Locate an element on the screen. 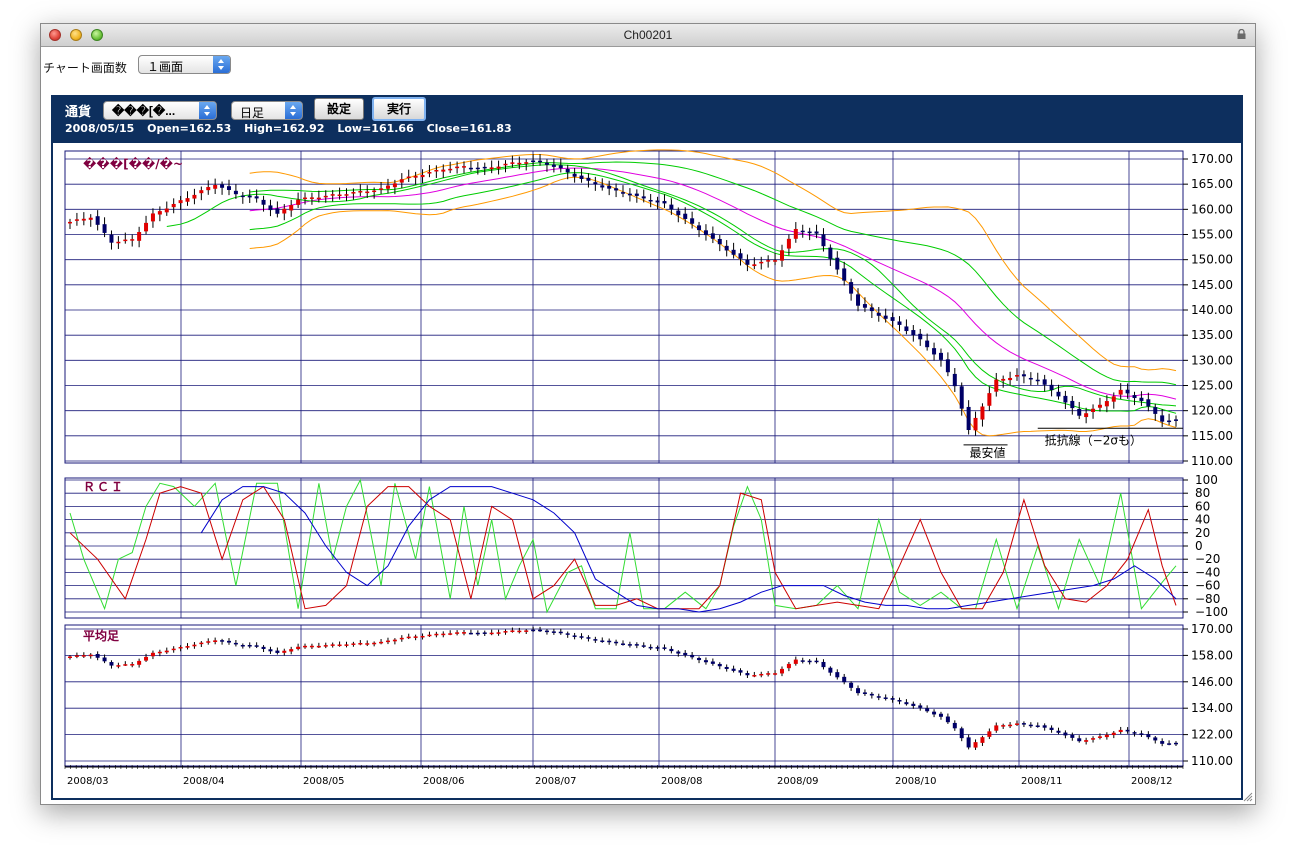 The image size is (1293, 858). info-date: 2008/05/15 is located at coordinates (100, 128).